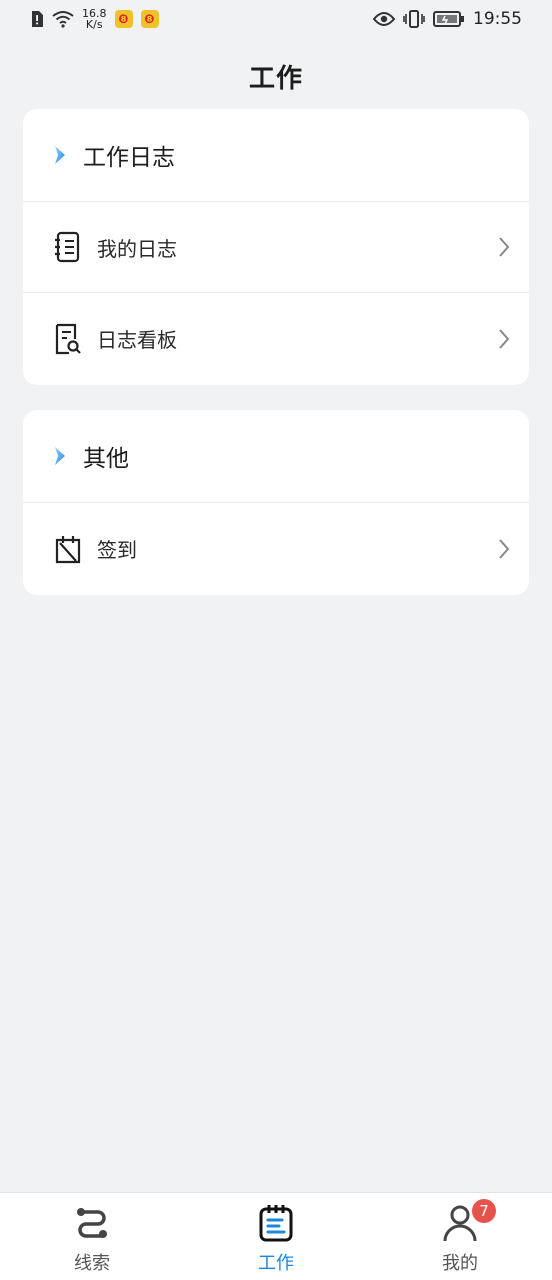 The height and width of the screenshot is (1280, 552). Describe the element at coordinates (106, 459) in the screenshot. I see `section-title: 其他` at that location.